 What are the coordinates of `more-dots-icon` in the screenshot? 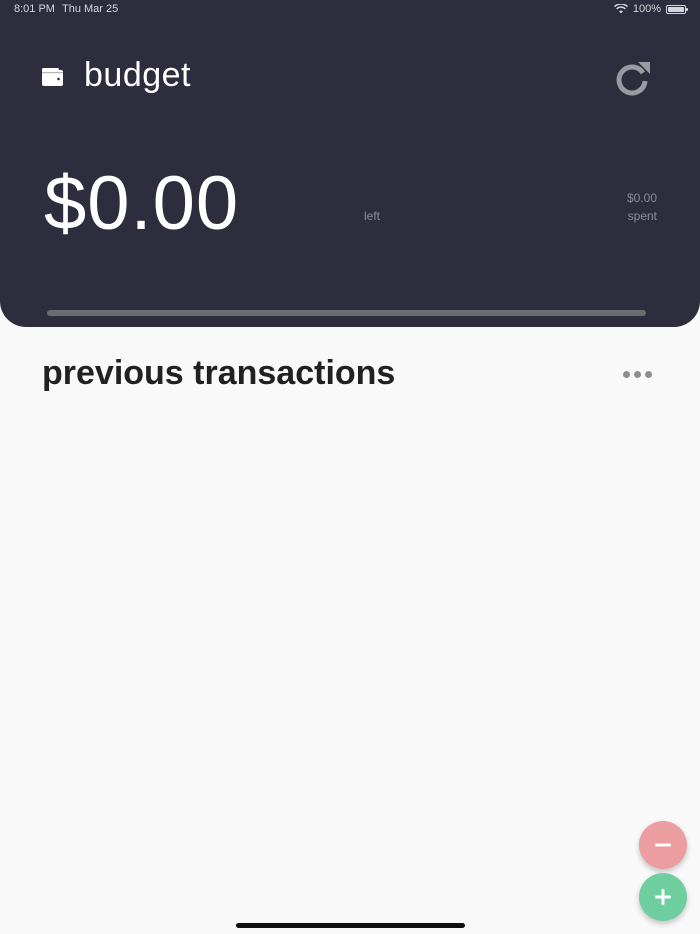 It's located at (637, 374).